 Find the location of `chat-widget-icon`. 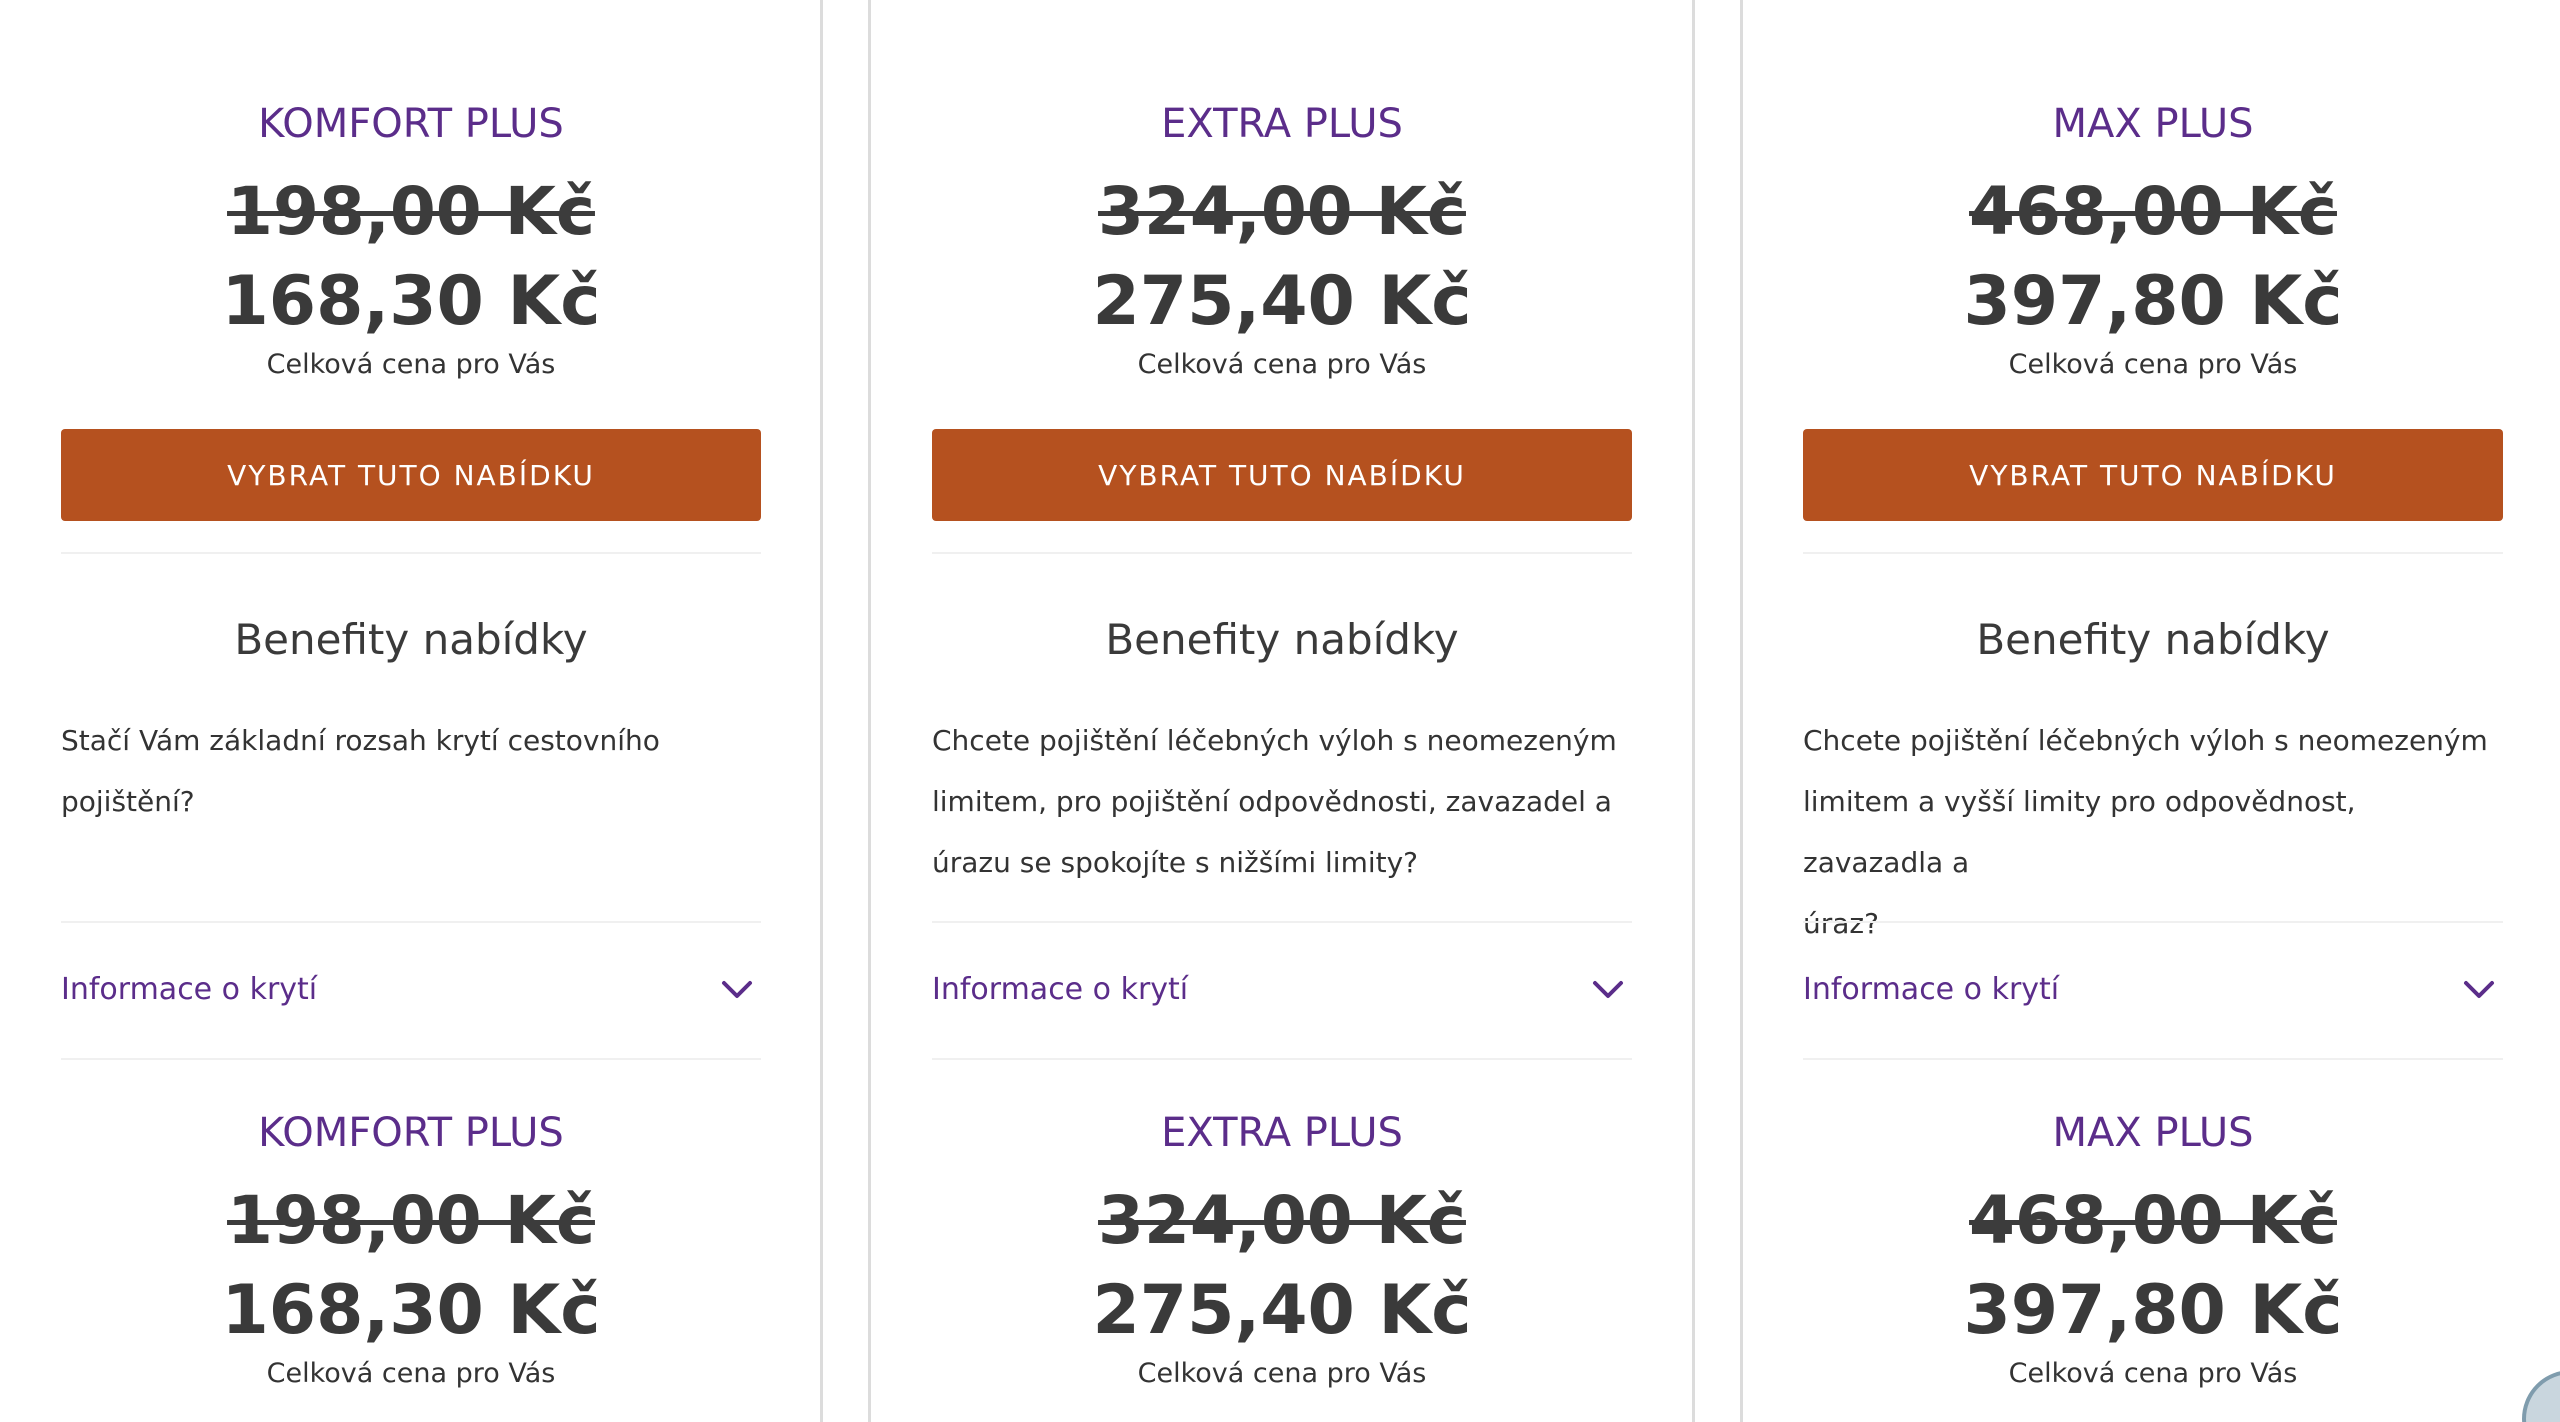

chat-widget-icon is located at coordinates (2541, 1396).